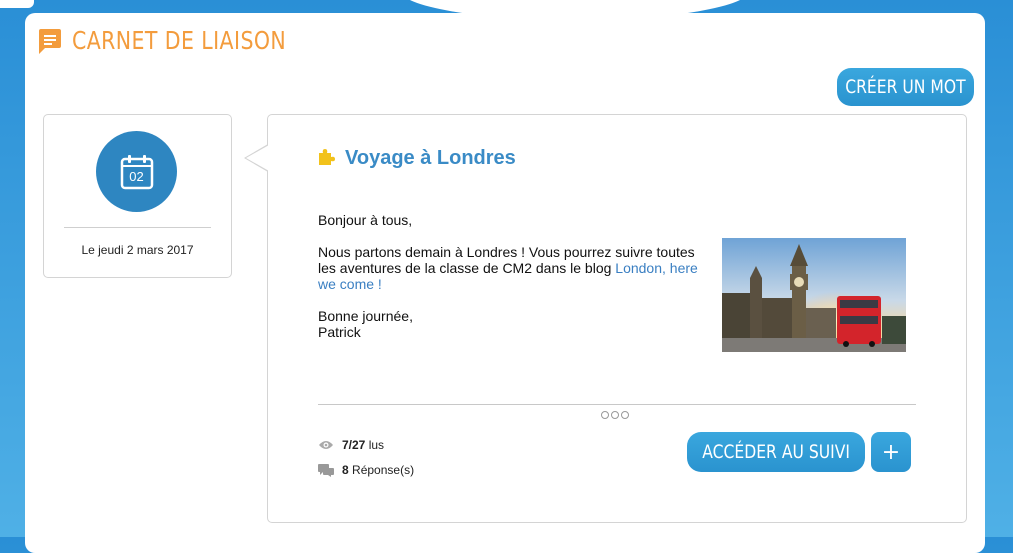 This screenshot has width=1013, height=553. I want to click on reply-count: 8, so click(345, 470).